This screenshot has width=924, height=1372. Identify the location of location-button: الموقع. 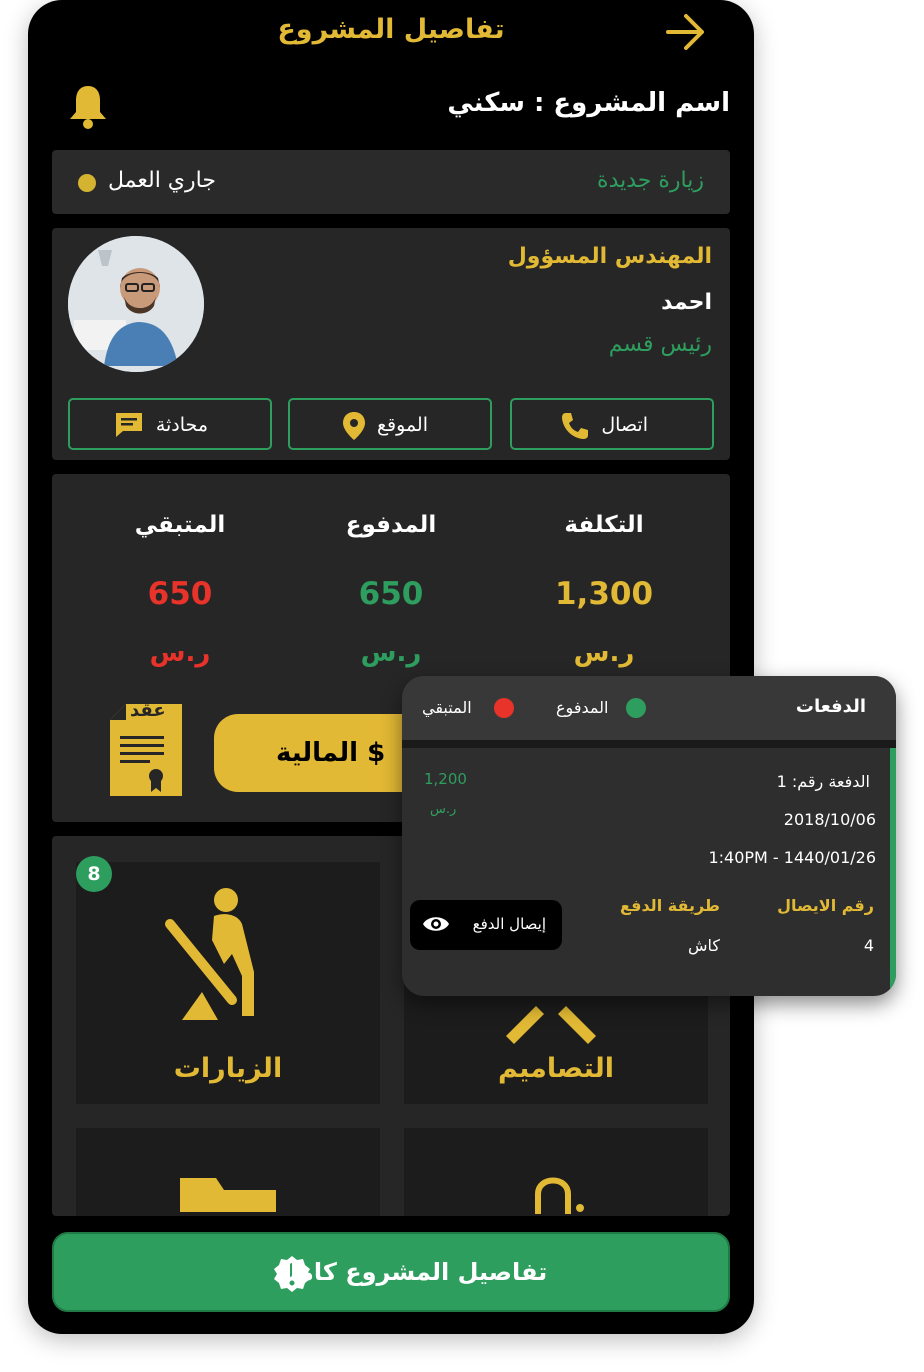
(390, 424).